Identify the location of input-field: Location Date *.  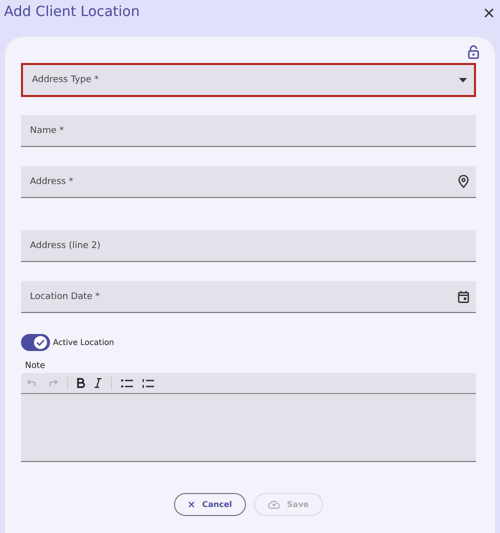
(248, 297).